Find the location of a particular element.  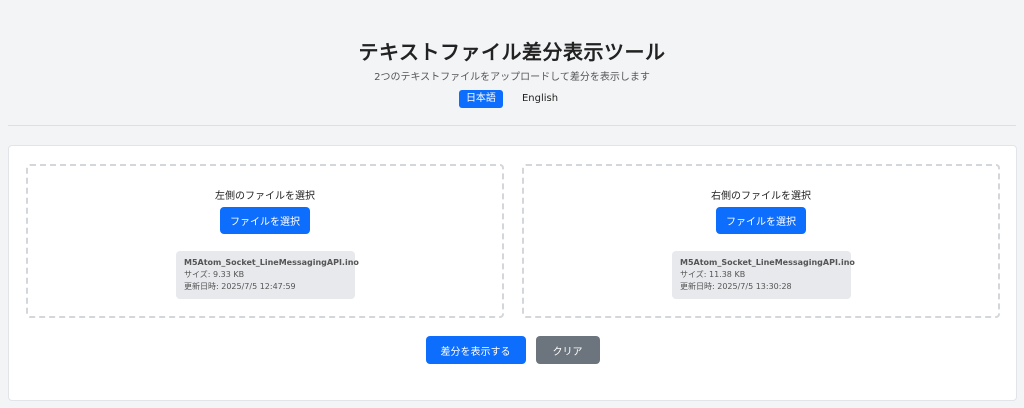

right-file-size: サイズ: 11.38 KB is located at coordinates (713, 274).